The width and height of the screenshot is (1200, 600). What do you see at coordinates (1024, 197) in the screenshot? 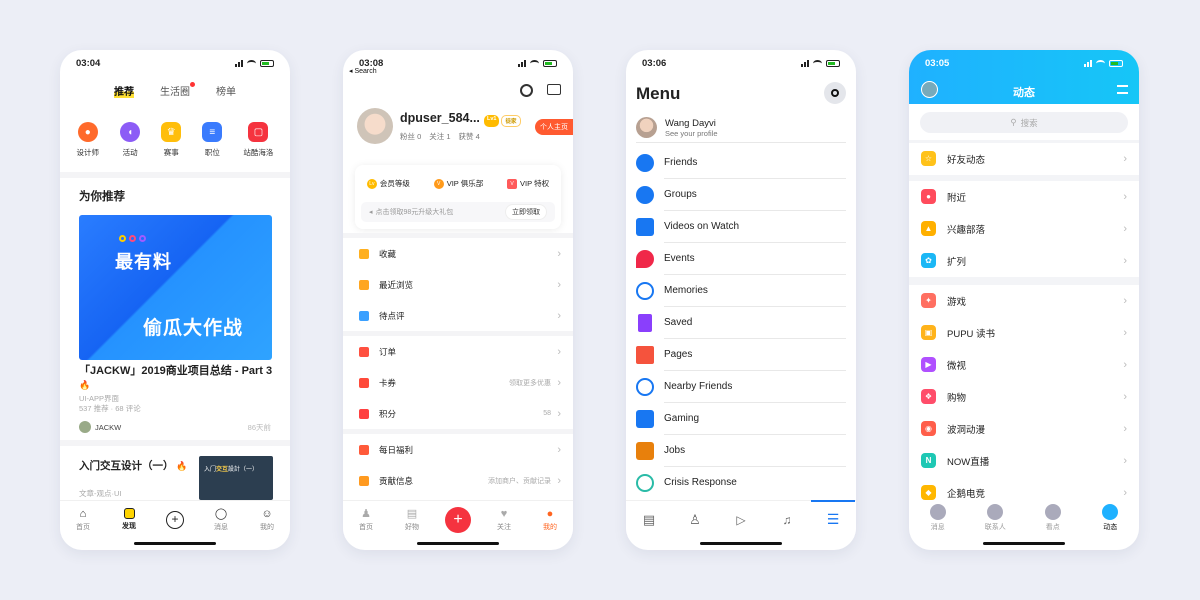
I see `row-nearby: ● 附近 ›` at bounding box center [1024, 197].